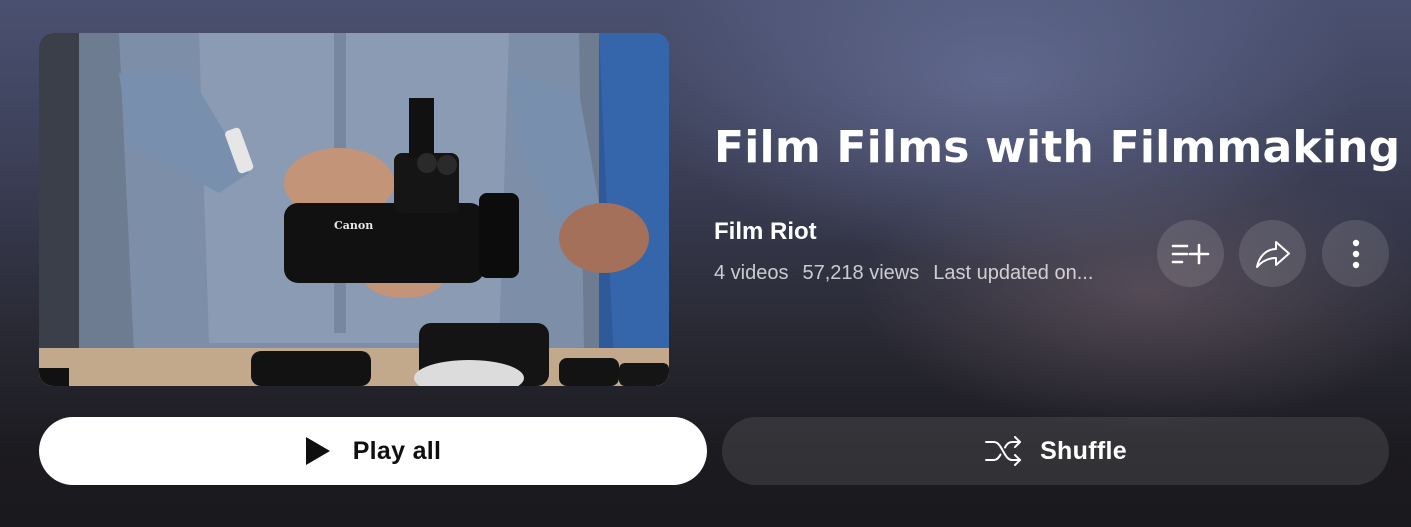  Describe the element at coordinates (353, 225) in the screenshot. I see `thumbnail-brand-text: Canon` at that location.